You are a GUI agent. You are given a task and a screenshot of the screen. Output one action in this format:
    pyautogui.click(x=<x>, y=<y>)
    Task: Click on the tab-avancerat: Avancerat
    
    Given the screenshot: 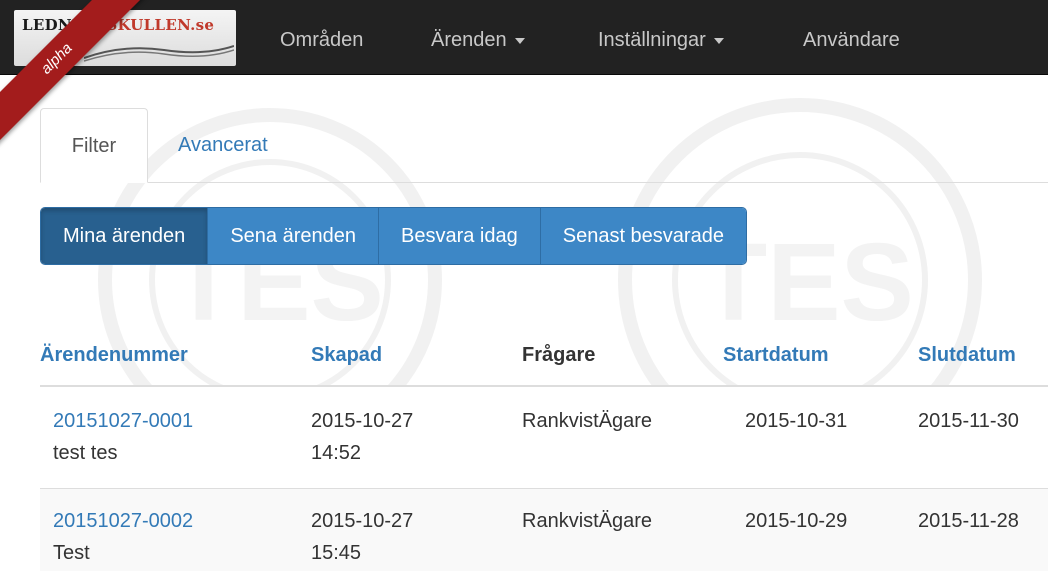 What is the action you would take?
    pyautogui.click(x=223, y=145)
    